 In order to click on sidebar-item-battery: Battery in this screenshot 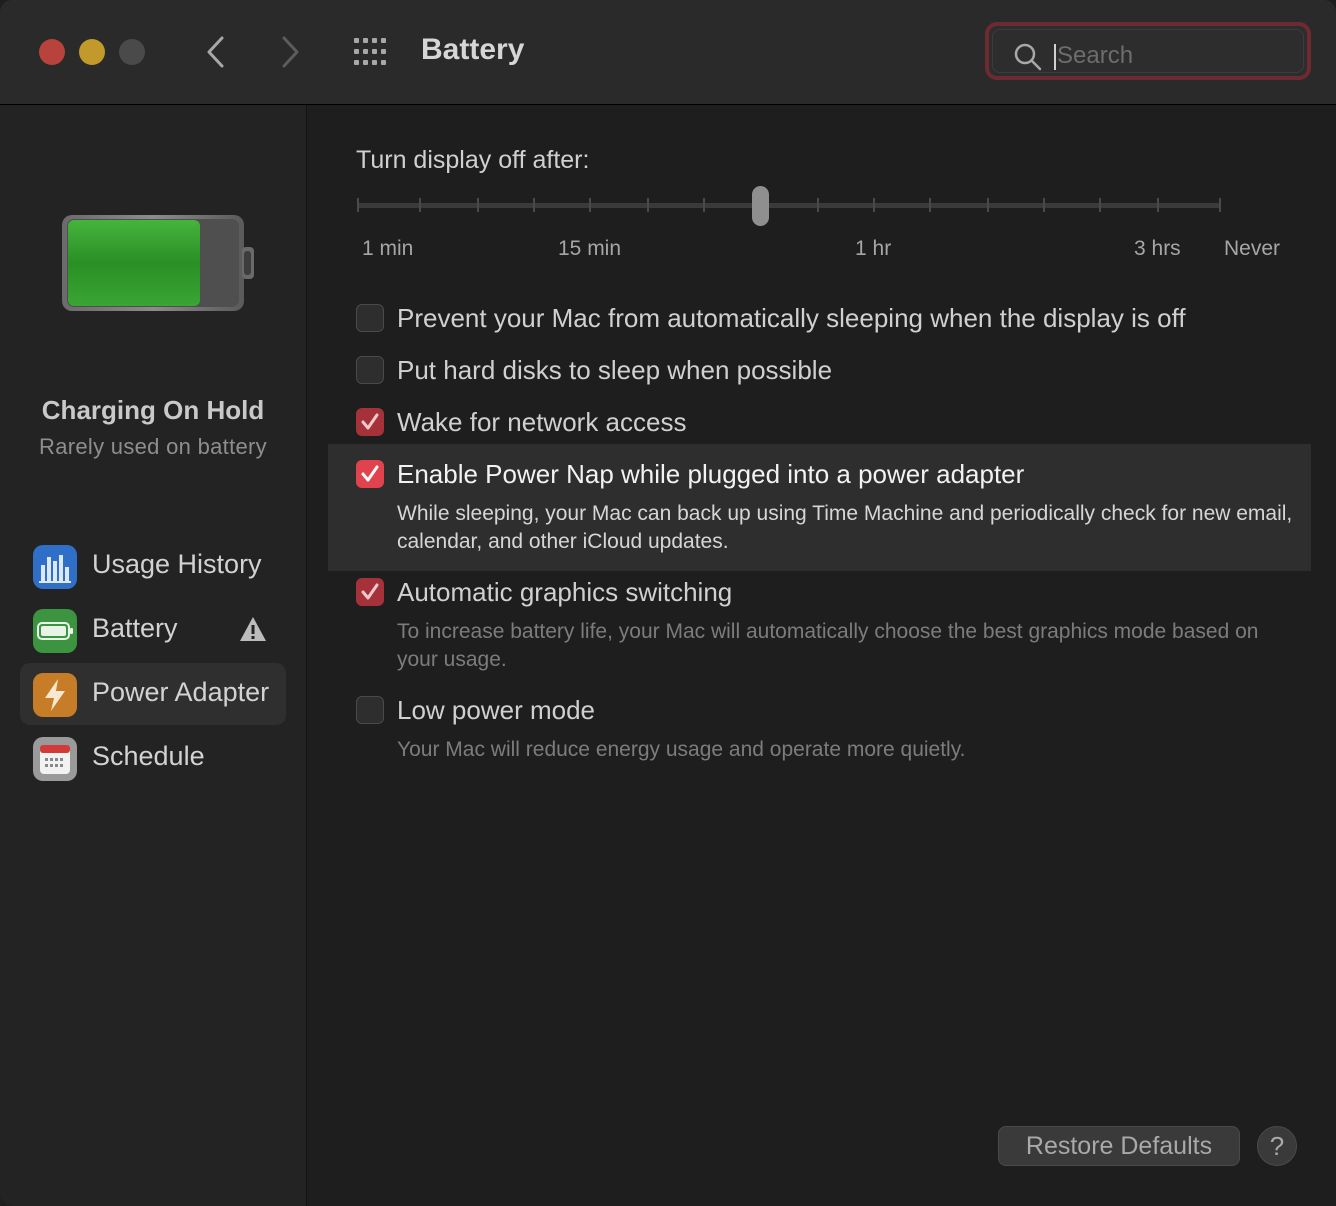, I will do `click(153, 630)`.